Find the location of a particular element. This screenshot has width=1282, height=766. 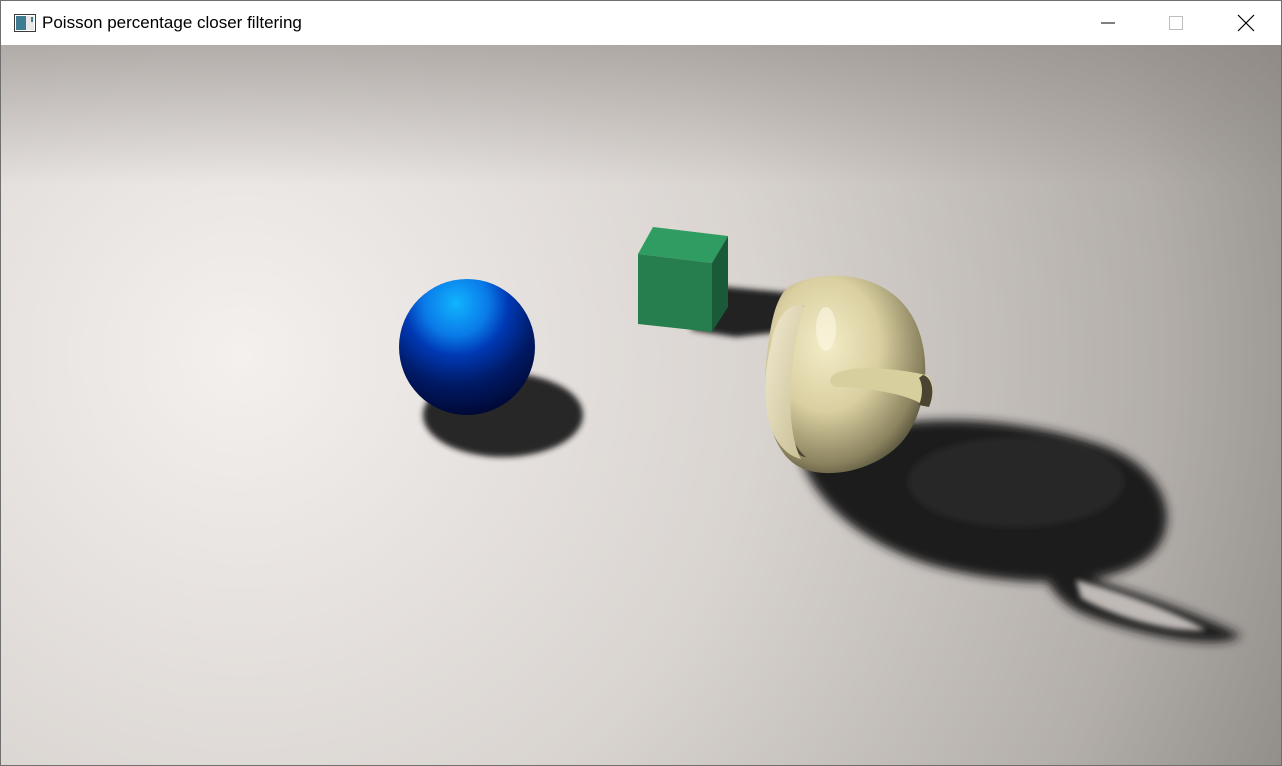

maximize-icon is located at coordinates (1176, 23).